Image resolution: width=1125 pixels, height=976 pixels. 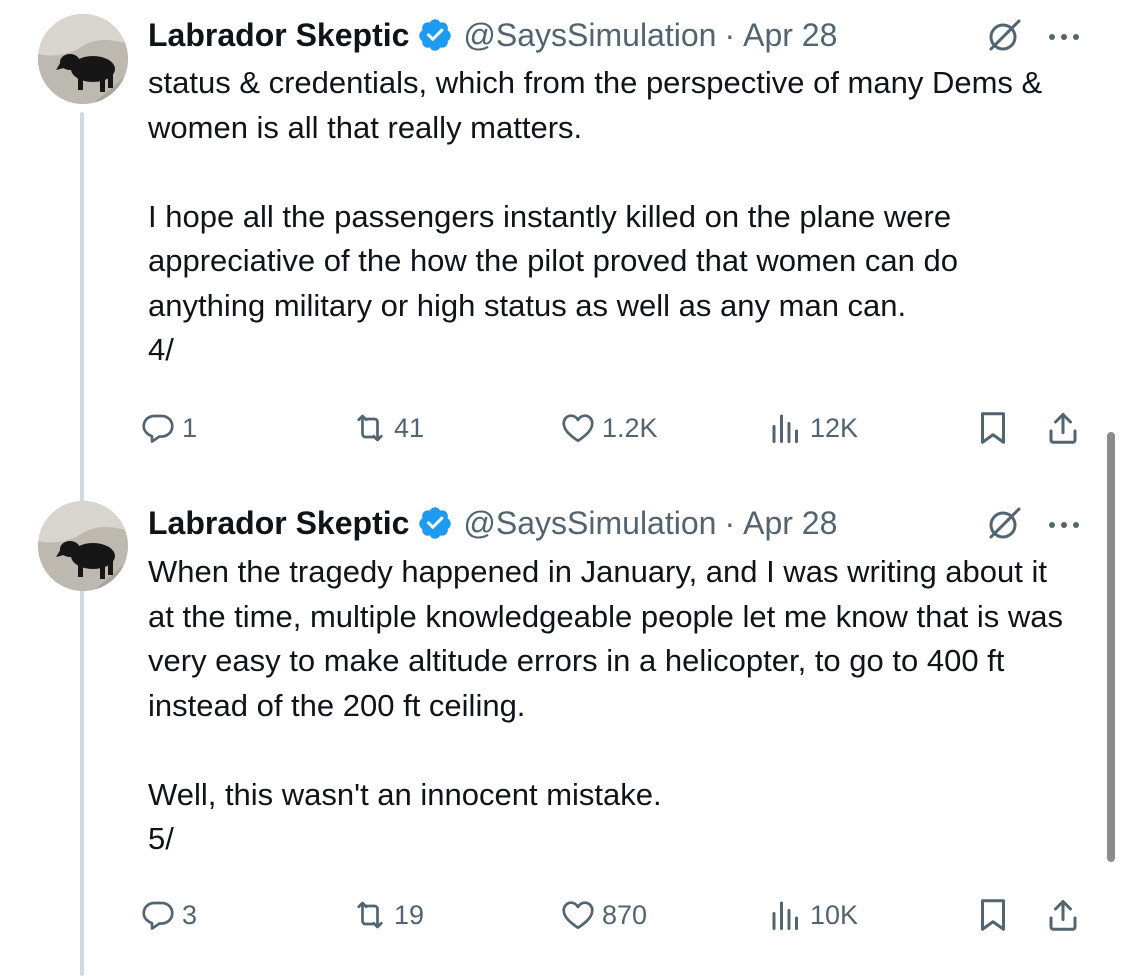 I want to click on views-button: 10K, so click(x=813, y=915).